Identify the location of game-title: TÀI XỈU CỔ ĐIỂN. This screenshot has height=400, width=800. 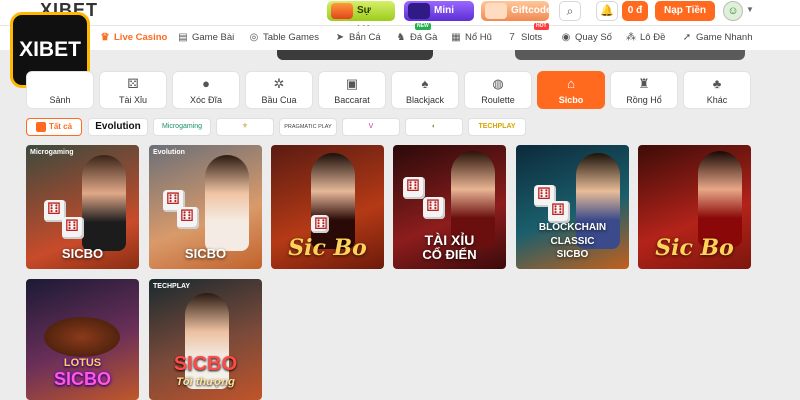
(449, 246).